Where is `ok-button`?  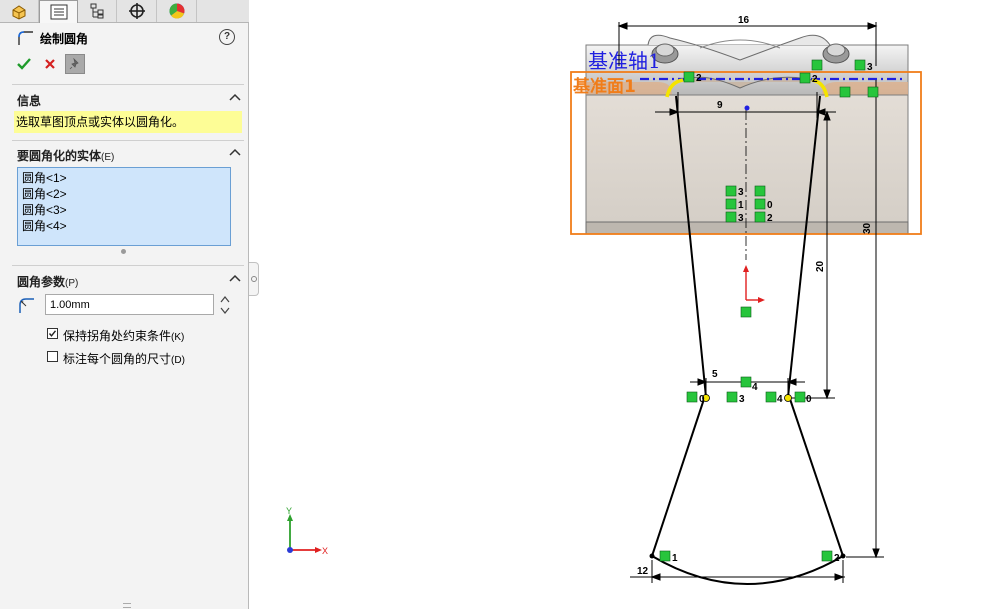
ok-button is located at coordinates (24, 64).